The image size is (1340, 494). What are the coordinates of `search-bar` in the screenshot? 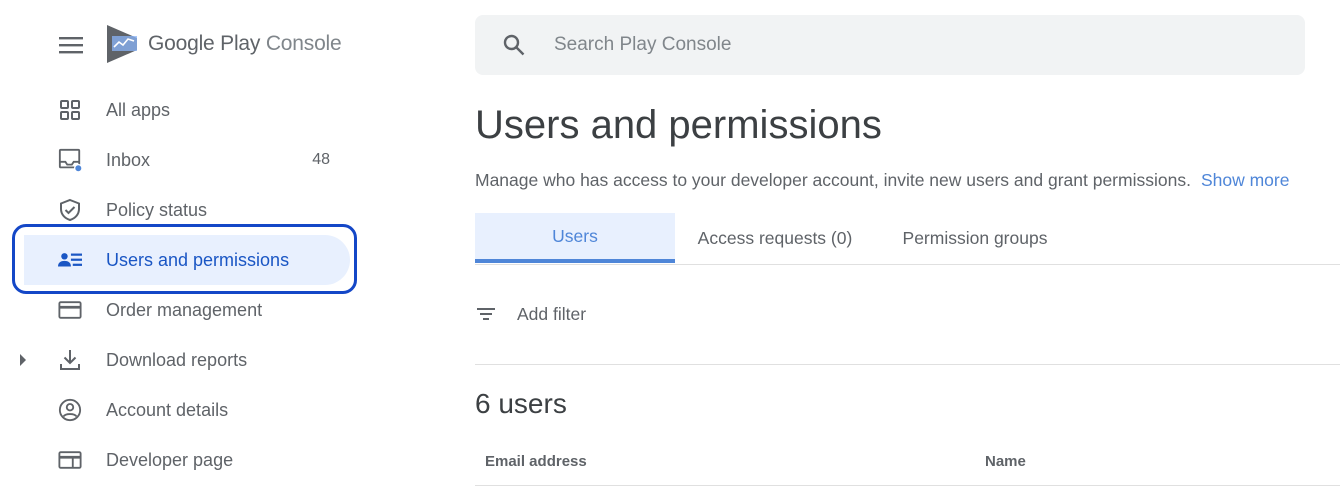 It's located at (890, 45).